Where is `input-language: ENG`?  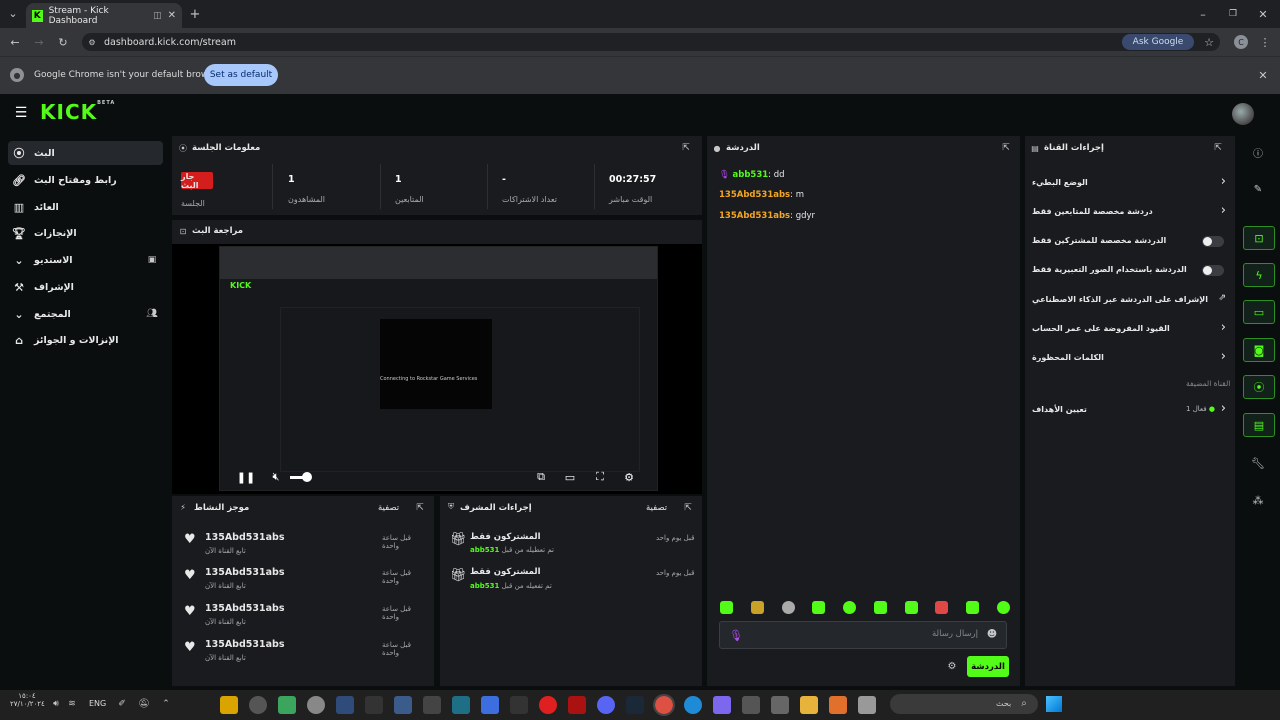
input-language: ENG is located at coordinates (97, 703).